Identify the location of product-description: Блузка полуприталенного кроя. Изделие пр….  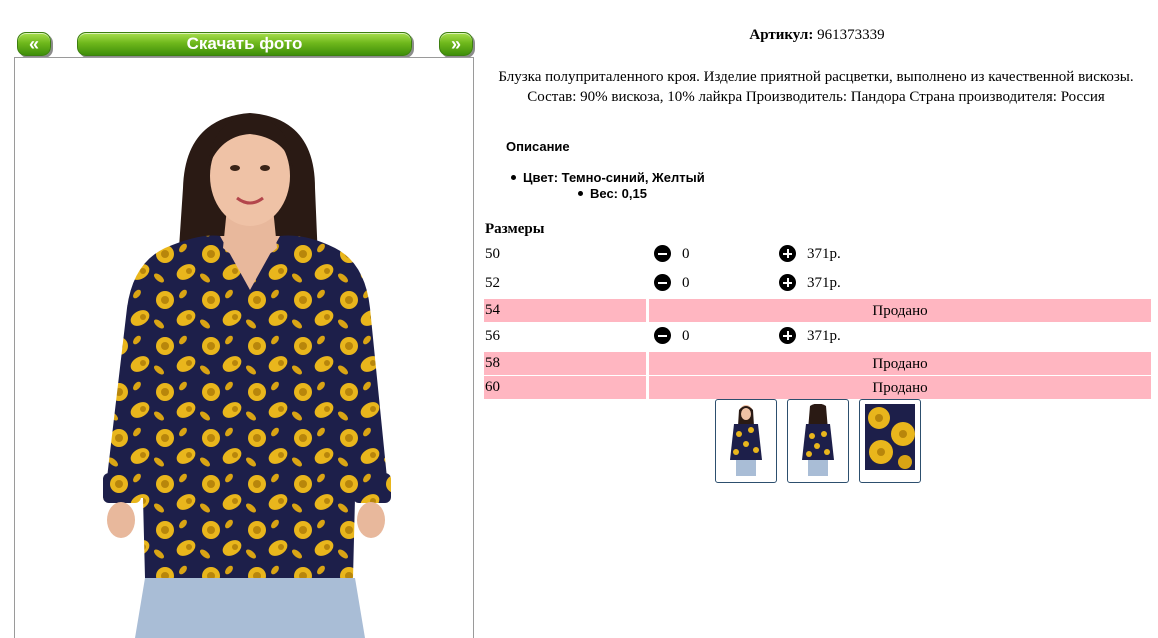
(816, 87).